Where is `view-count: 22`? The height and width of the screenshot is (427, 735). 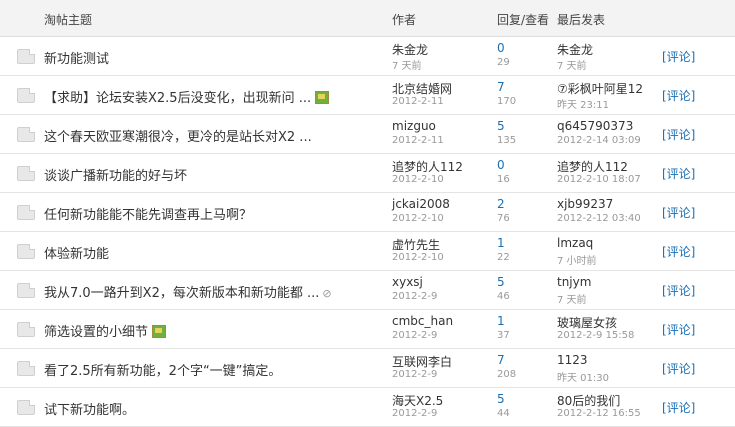 view-count: 22 is located at coordinates (503, 257).